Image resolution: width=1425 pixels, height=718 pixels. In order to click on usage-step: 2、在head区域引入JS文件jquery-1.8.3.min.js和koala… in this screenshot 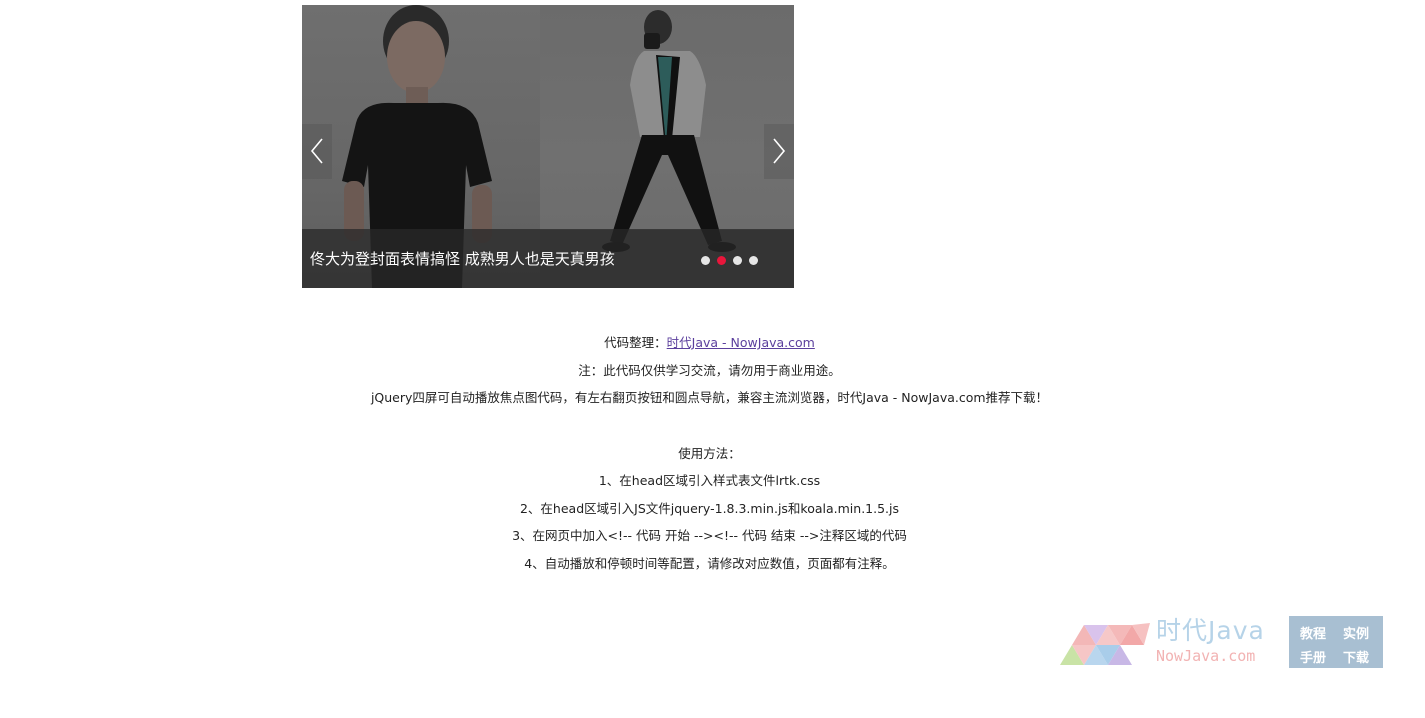, I will do `click(709, 508)`.